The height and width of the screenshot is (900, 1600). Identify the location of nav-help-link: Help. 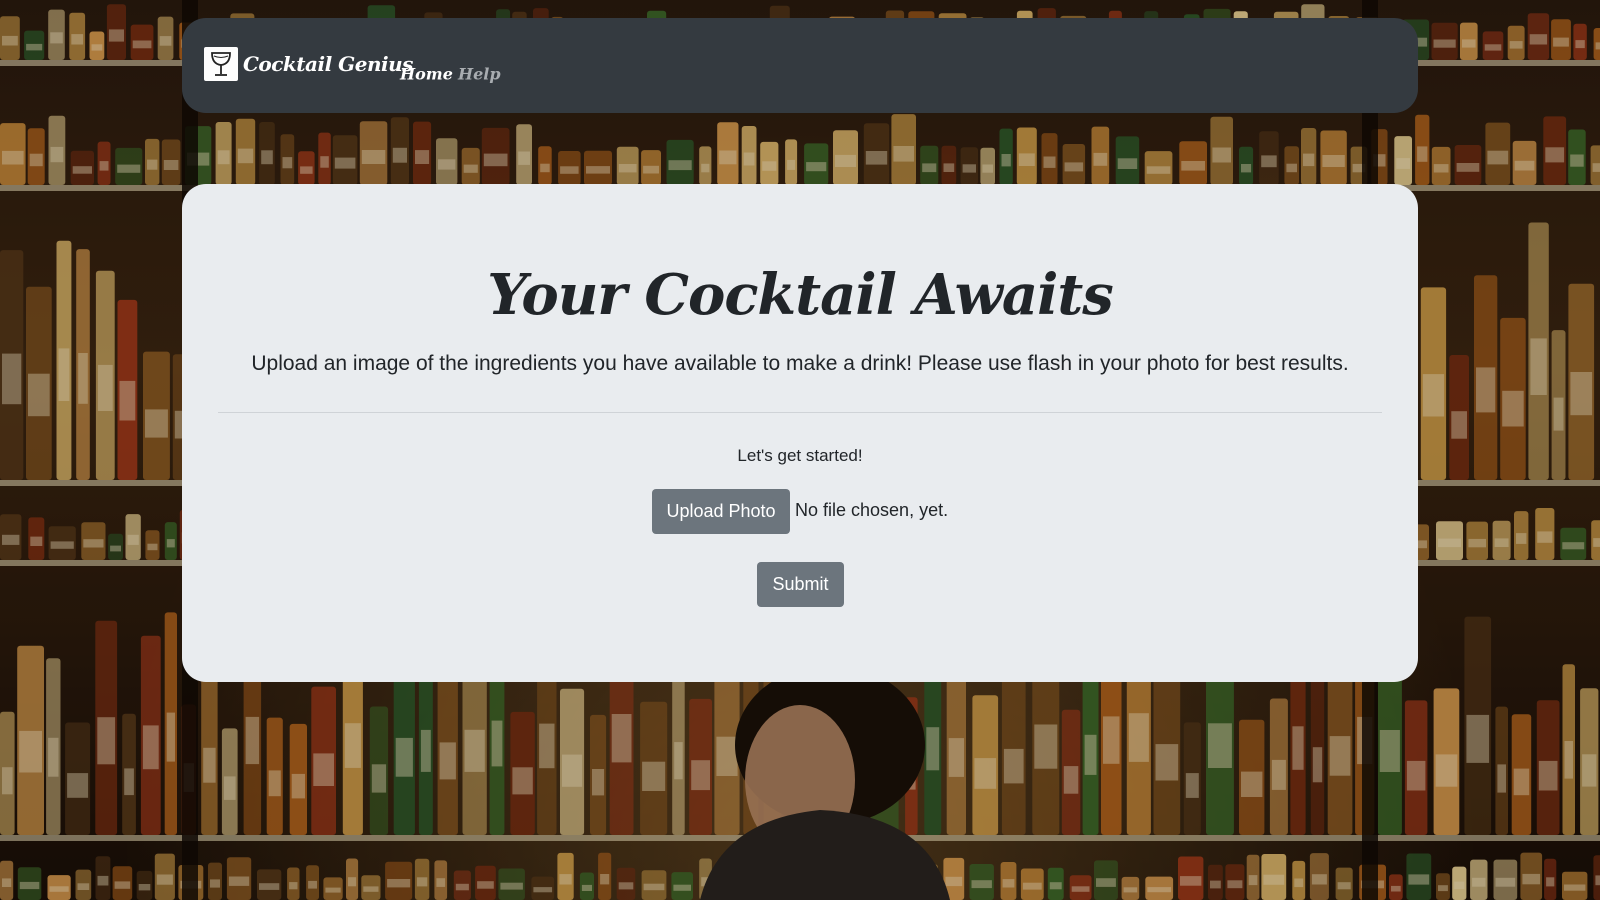
(479, 74).